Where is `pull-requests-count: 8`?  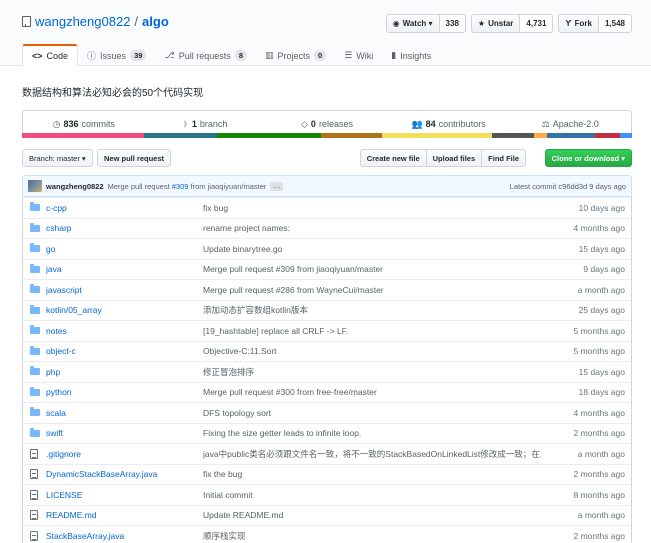 pull-requests-count: 8 is located at coordinates (240, 55).